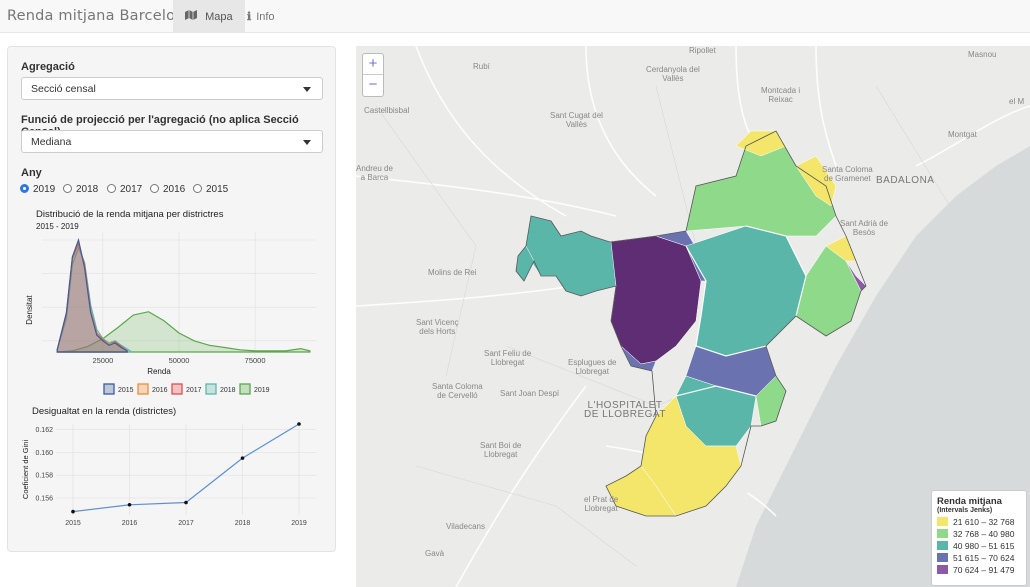 This screenshot has height=587, width=1030. What do you see at coordinates (172, 88) in the screenshot?
I see `agregacio-select: Secció censal` at bounding box center [172, 88].